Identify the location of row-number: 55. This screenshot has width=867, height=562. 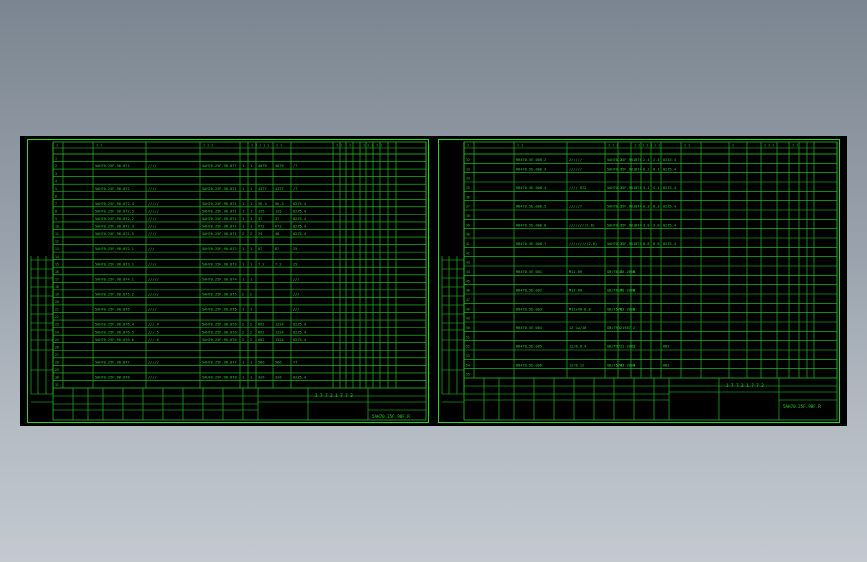
(468, 375).